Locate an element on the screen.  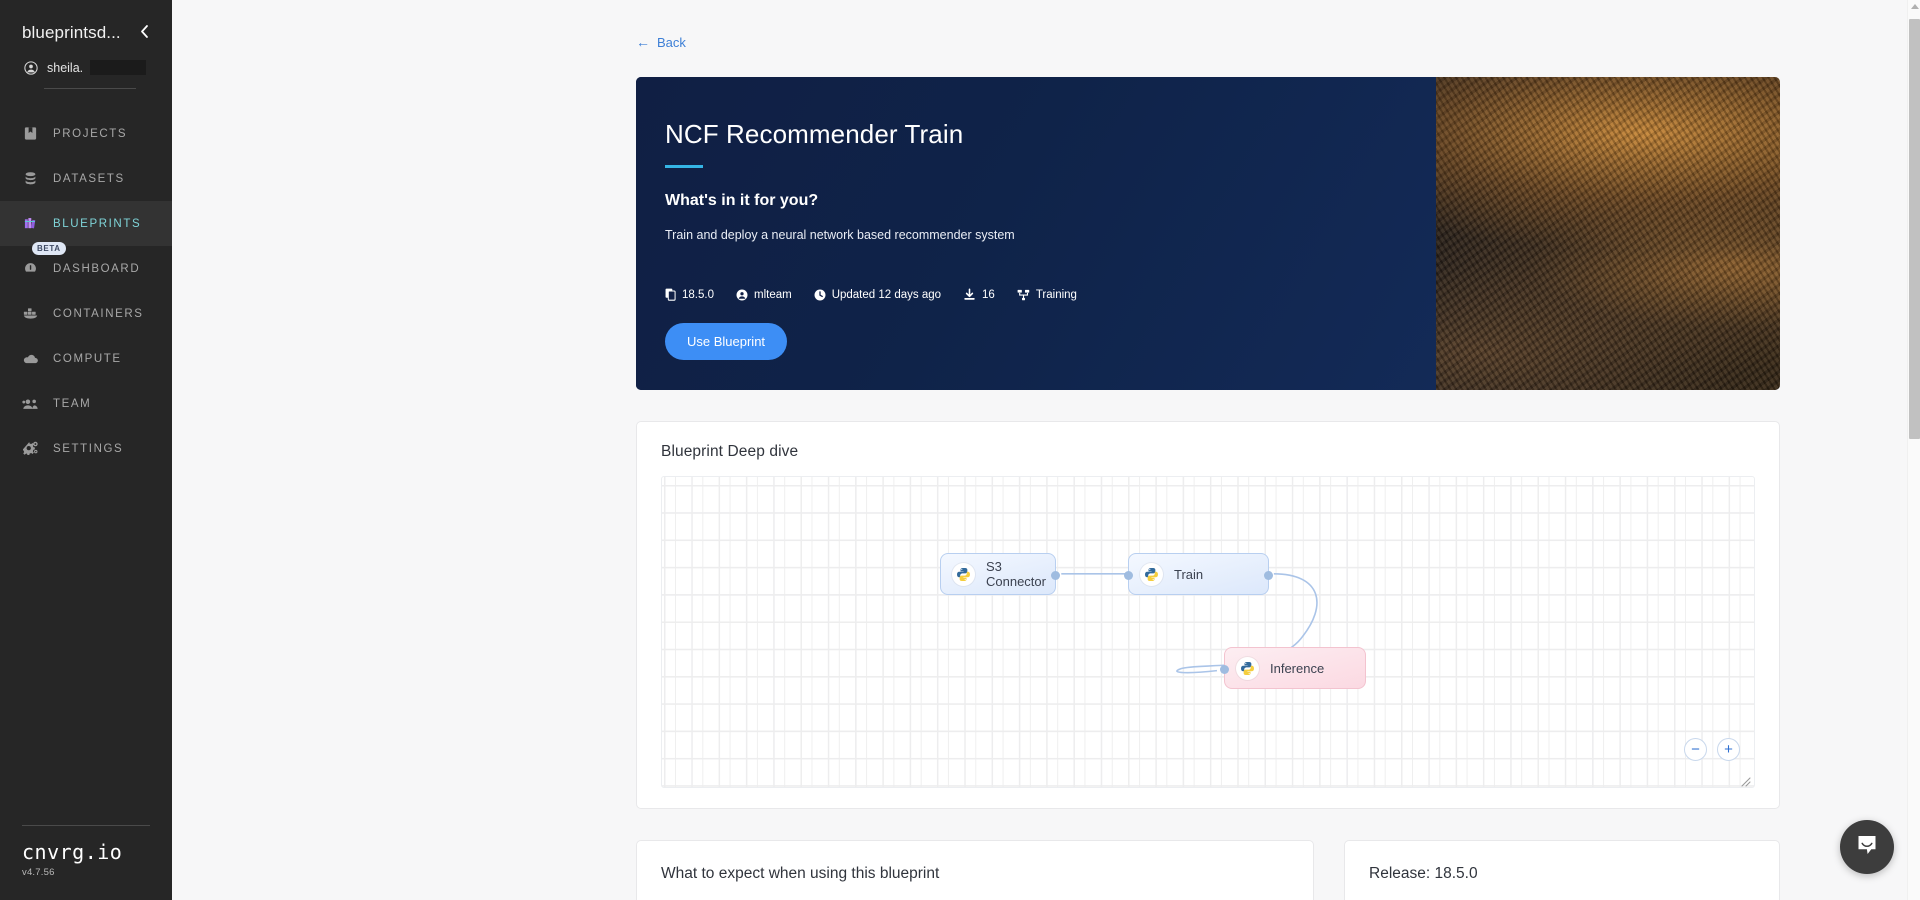
zoom-out-button: − is located at coordinates (1695, 749).